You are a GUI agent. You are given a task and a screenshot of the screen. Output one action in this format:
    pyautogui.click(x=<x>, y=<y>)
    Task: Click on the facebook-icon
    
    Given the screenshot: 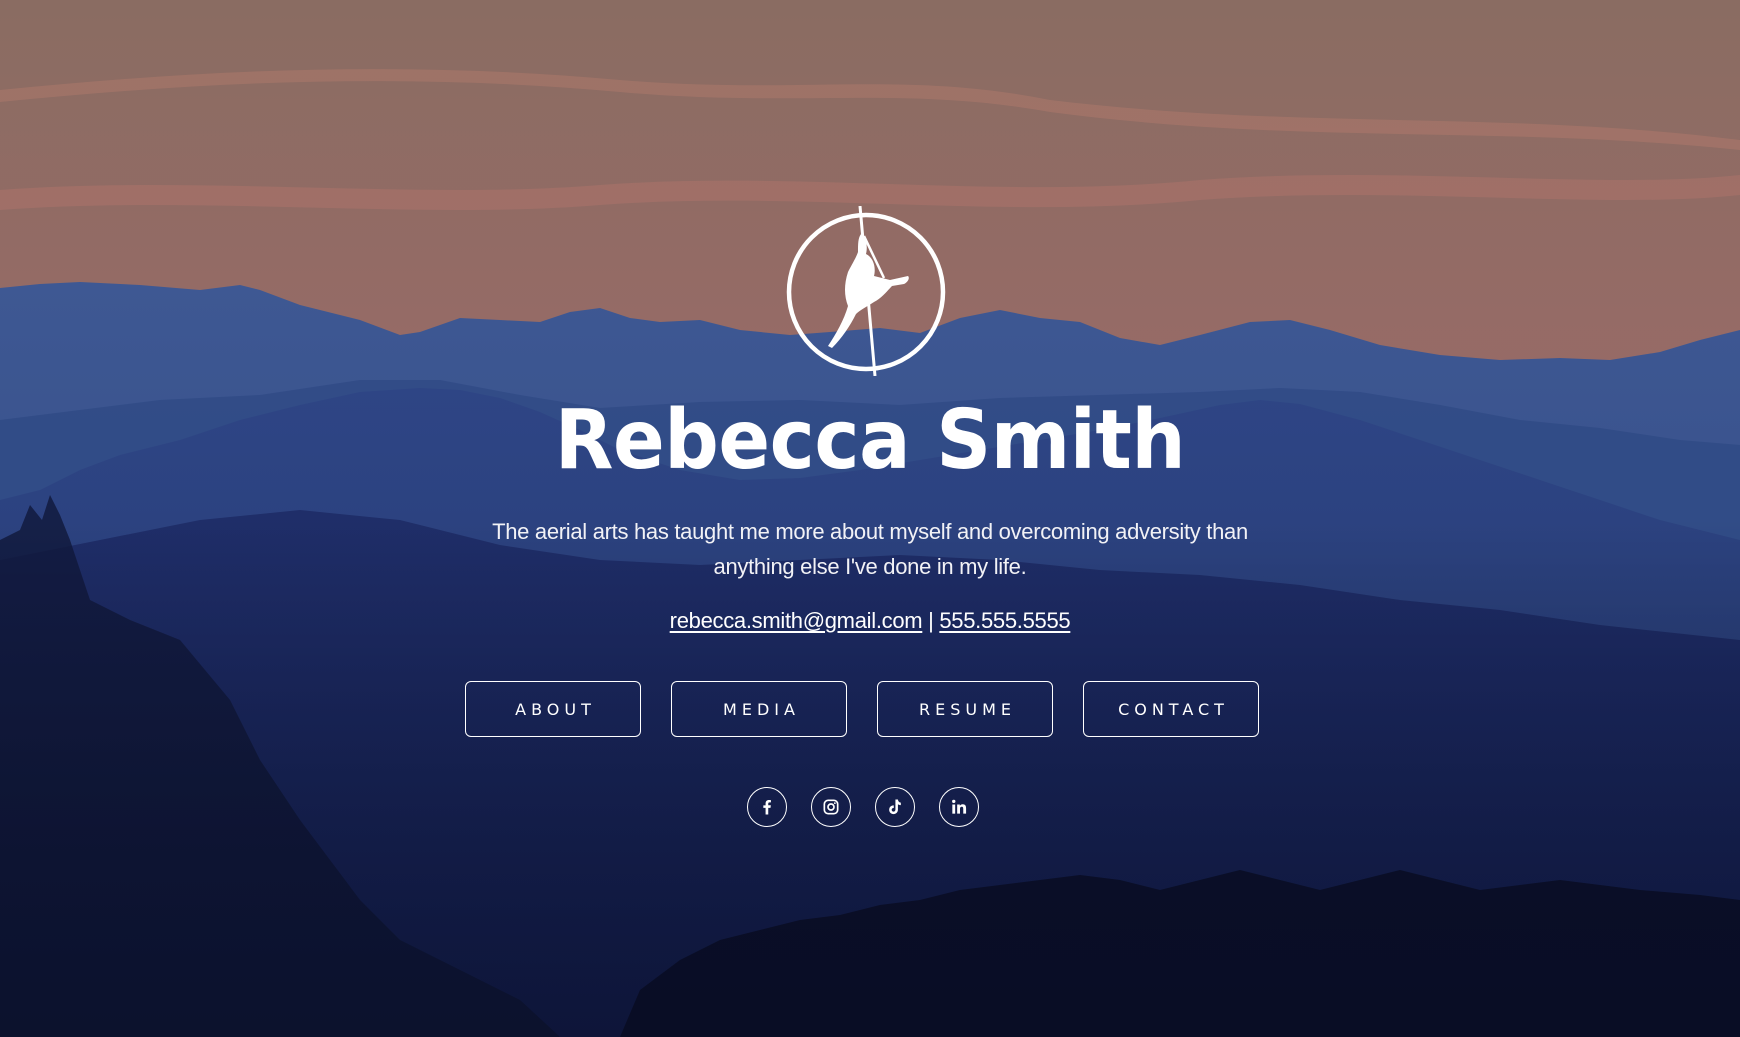 What is the action you would take?
    pyautogui.click(x=767, y=807)
    